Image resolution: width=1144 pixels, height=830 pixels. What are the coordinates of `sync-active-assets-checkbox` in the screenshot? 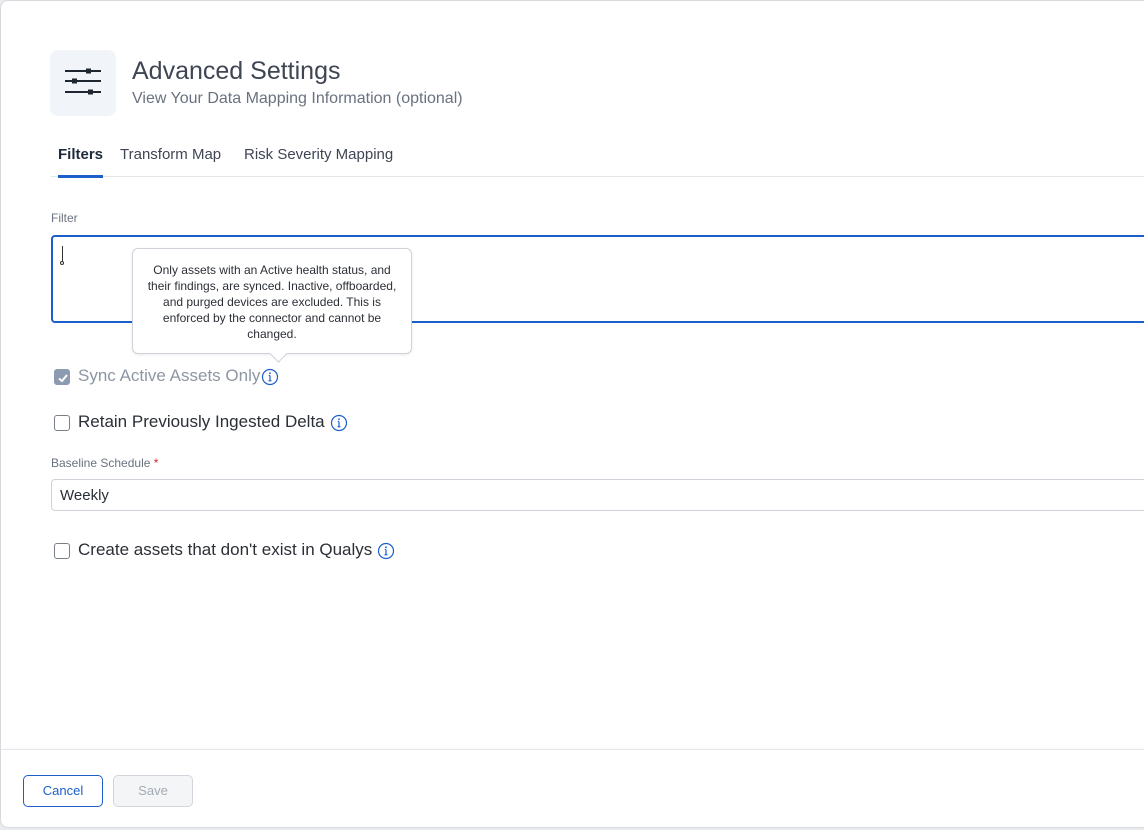 It's located at (62, 377).